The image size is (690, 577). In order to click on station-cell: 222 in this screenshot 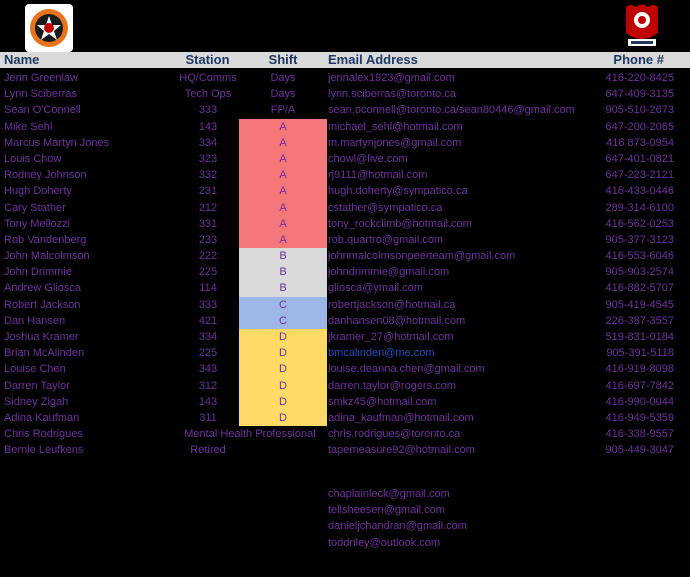, I will do `click(208, 256)`.